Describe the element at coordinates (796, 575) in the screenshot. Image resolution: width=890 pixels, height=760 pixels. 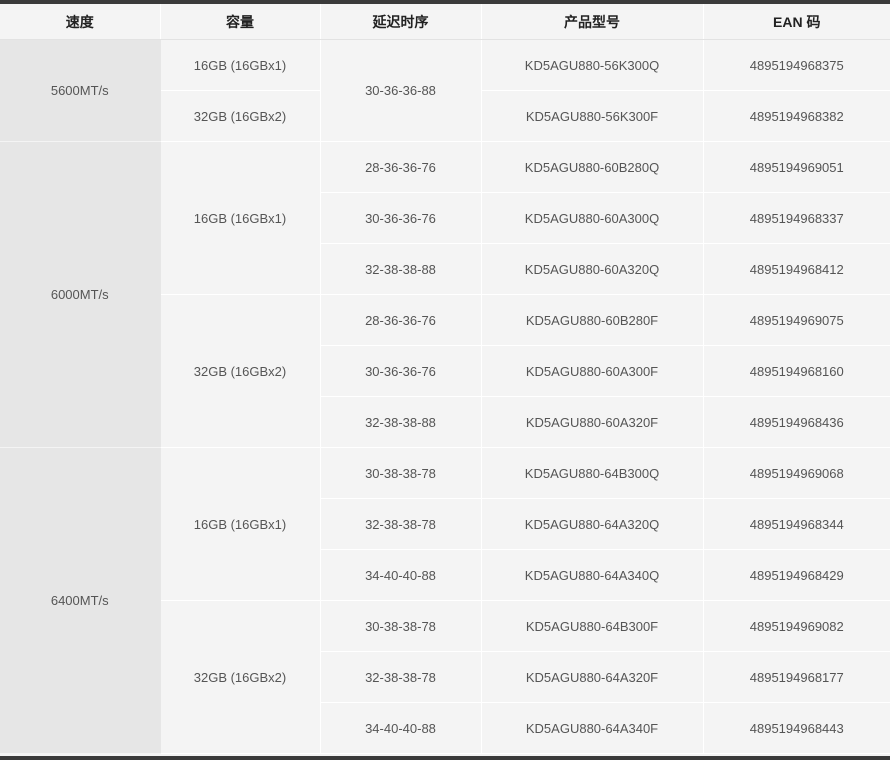
I see `ean-cell: 4895194968429` at that location.